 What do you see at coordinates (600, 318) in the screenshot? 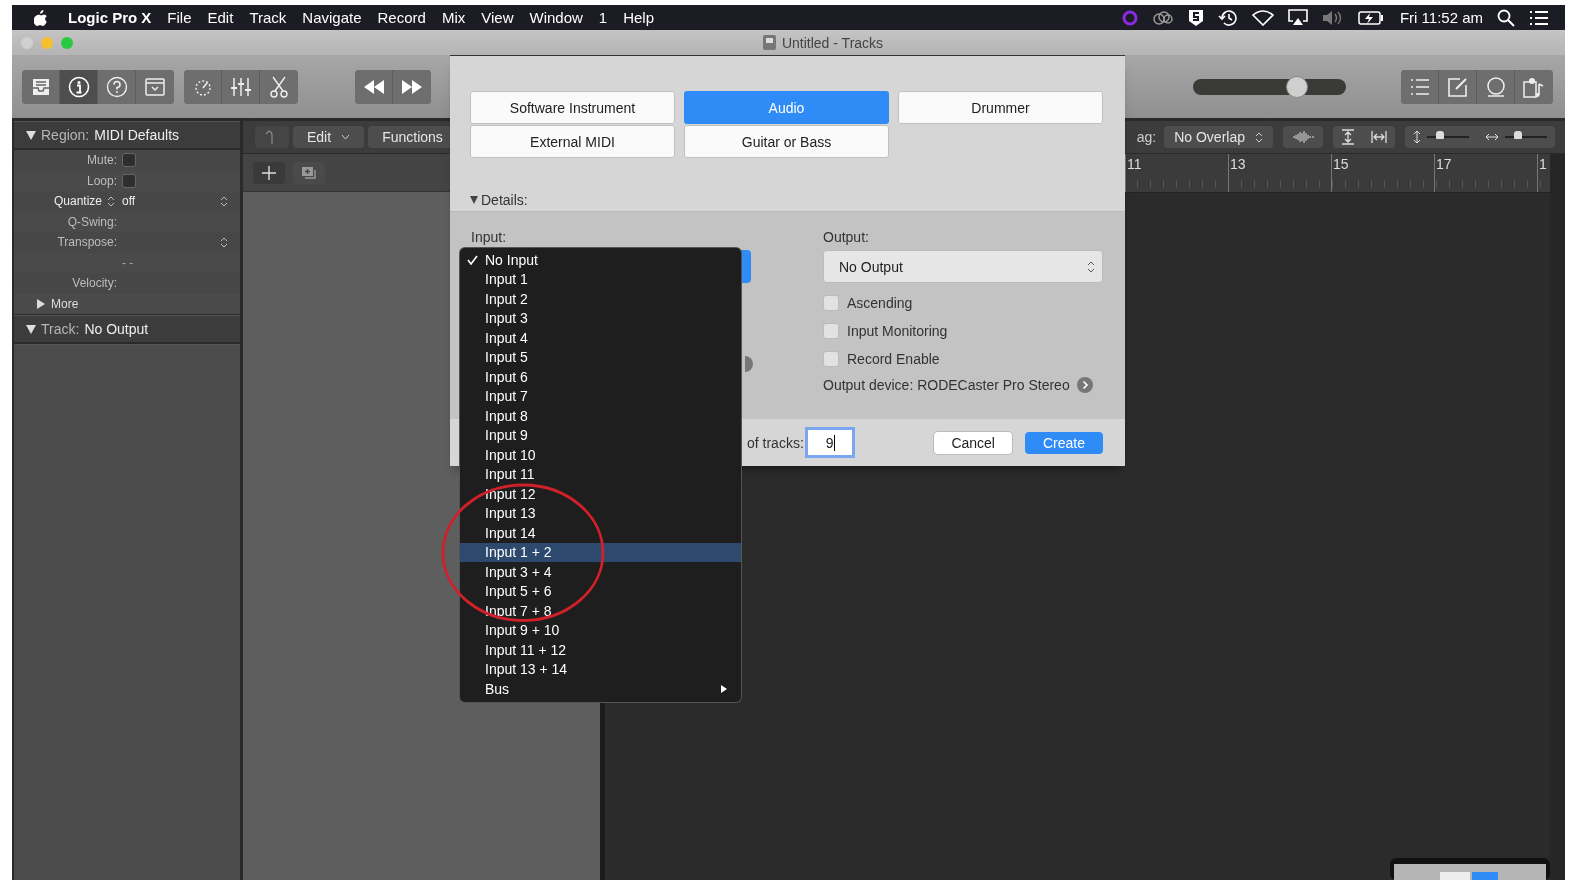
I see `menu-item: Input 3` at bounding box center [600, 318].